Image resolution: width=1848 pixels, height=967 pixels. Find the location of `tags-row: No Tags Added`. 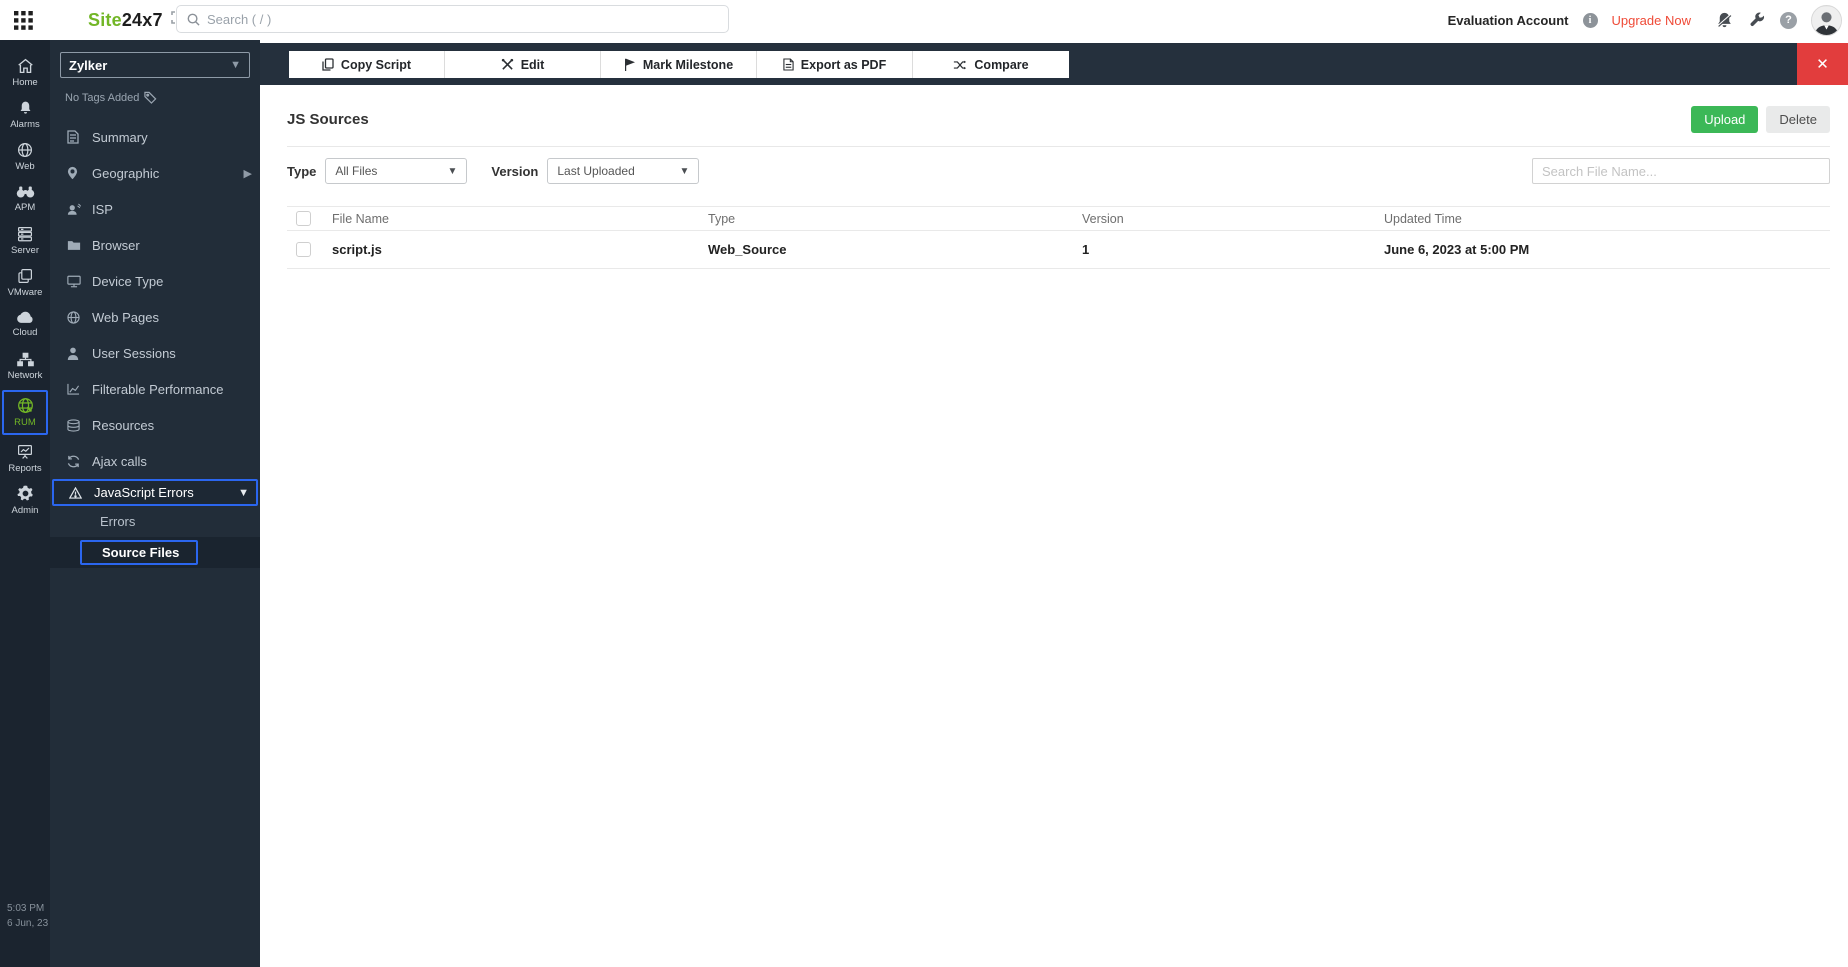

tags-row: No Tags Added is located at coordinates (162, 97).